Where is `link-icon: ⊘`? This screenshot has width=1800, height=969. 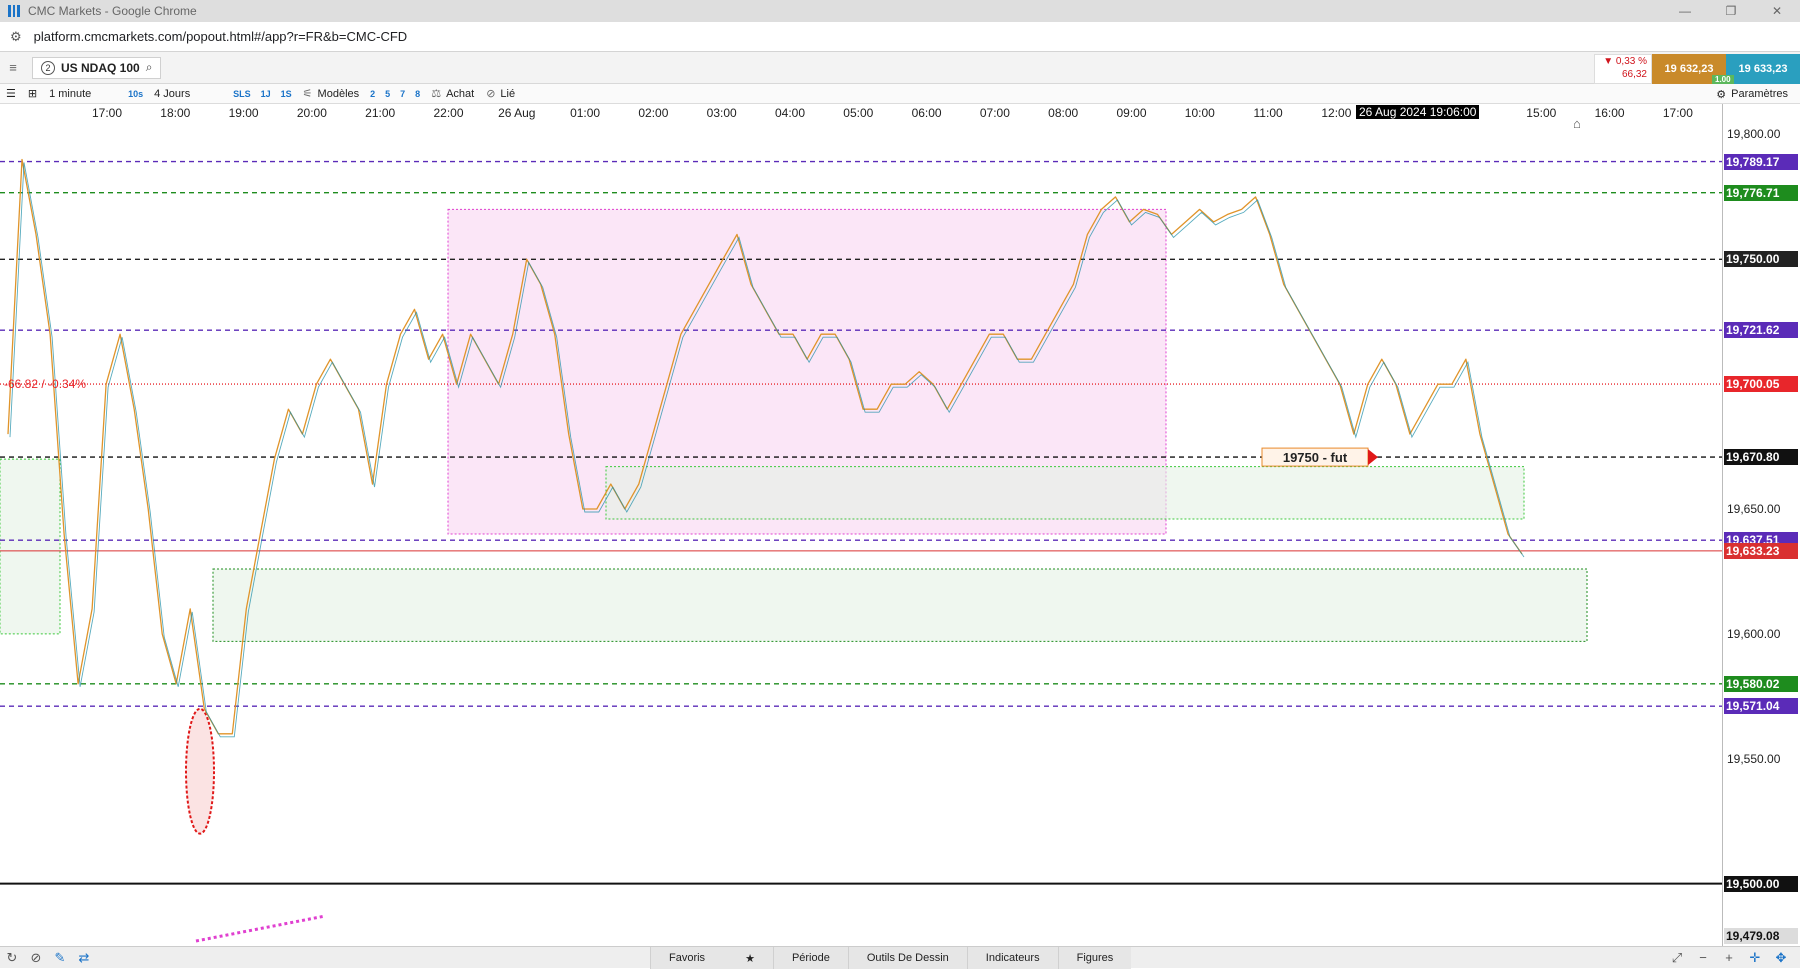
link-icon: ⊘ is located at coordinates (491, 94).